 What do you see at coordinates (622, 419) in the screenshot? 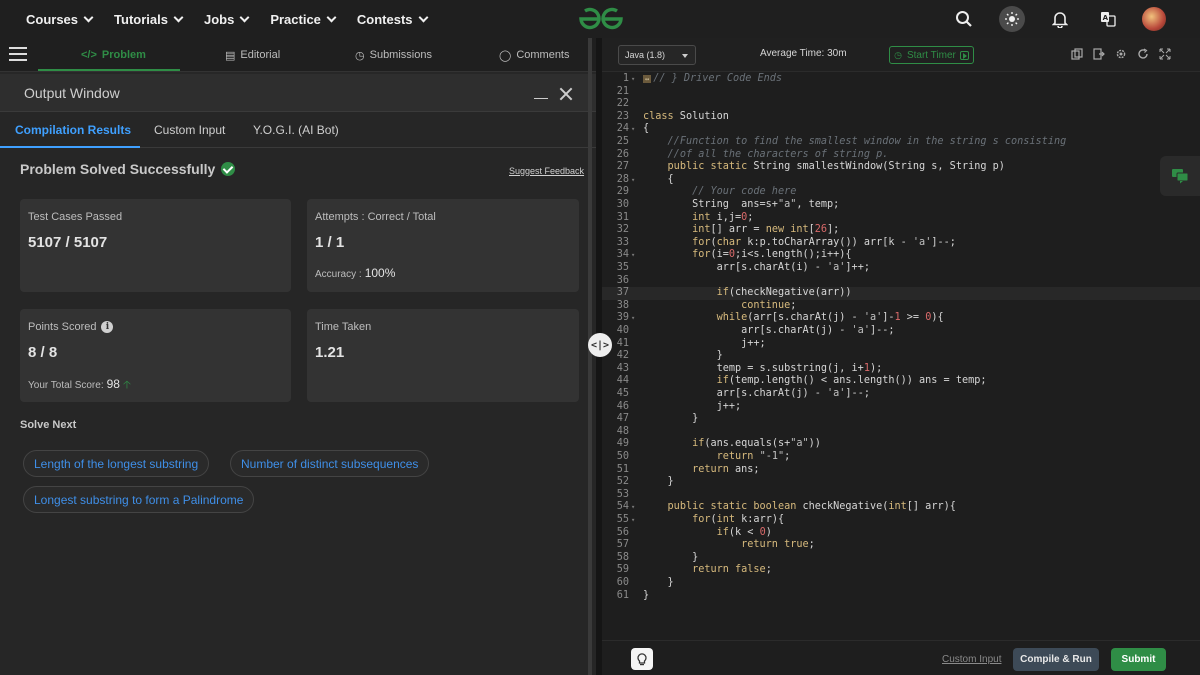
I see `line-number: 47` at bounding box center [622, 419].